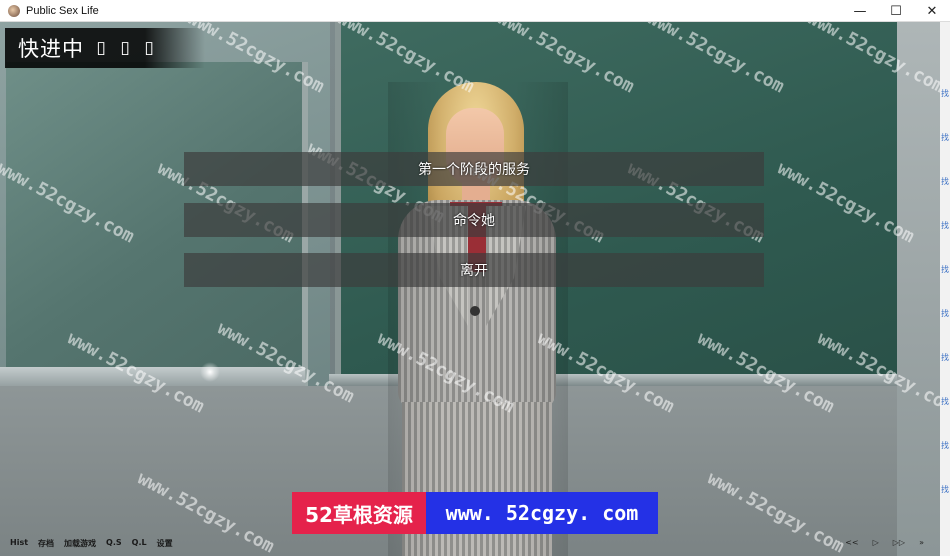 This screenshot has height=556, width=950. I want to click on choice-order-her: 命令她, so click(474, 220).